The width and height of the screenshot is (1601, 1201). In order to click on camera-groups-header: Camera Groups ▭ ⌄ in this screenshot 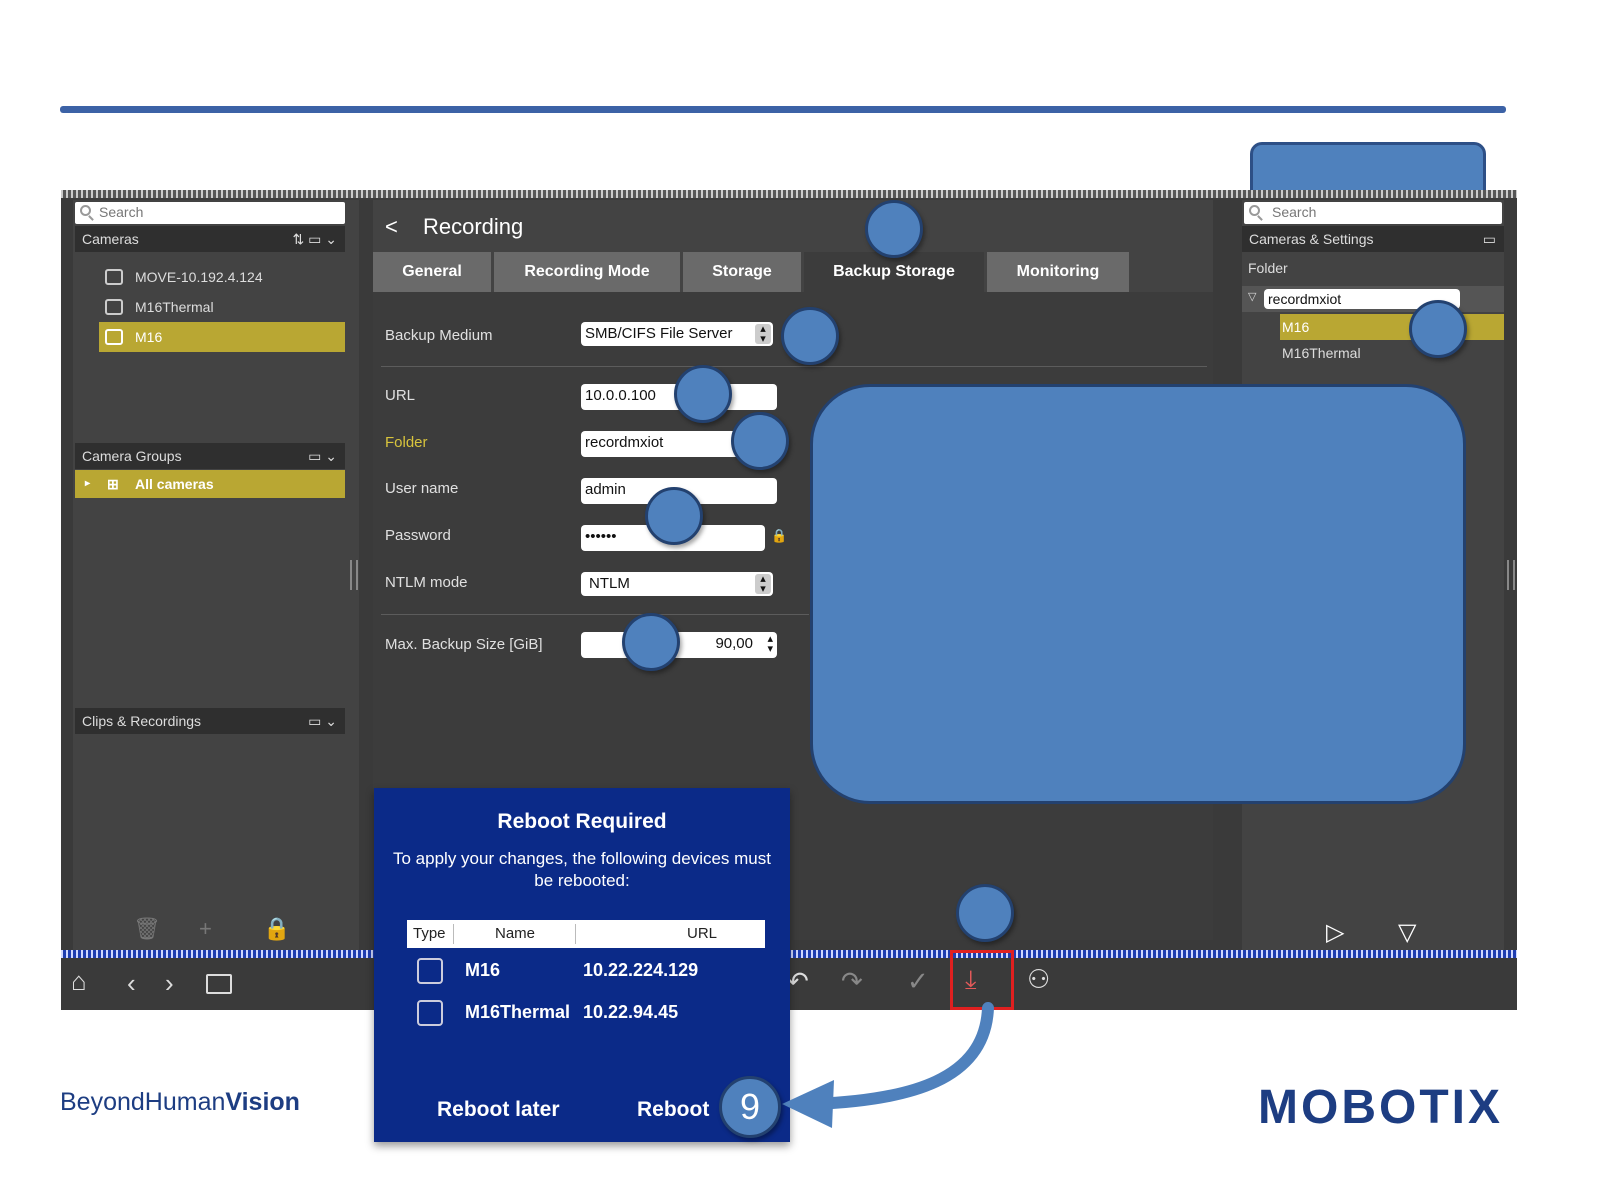, I will do `click(210, 456)`.